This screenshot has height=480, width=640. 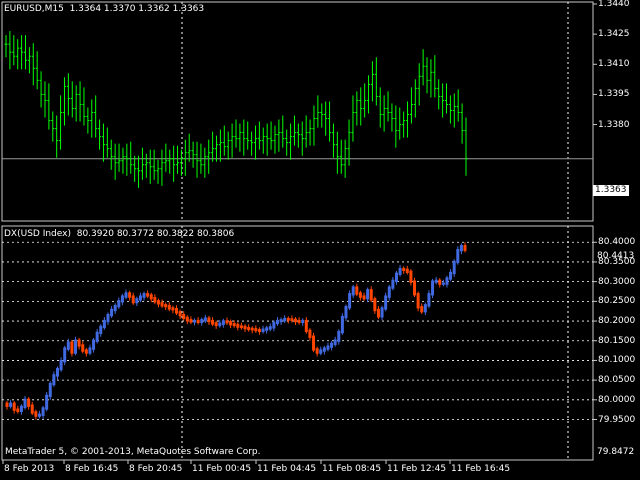 What do you see at coordinates (617, 321) in the screenshot?
I see `lower-tick-label: 80.2000` at bounding box center [617, 321].